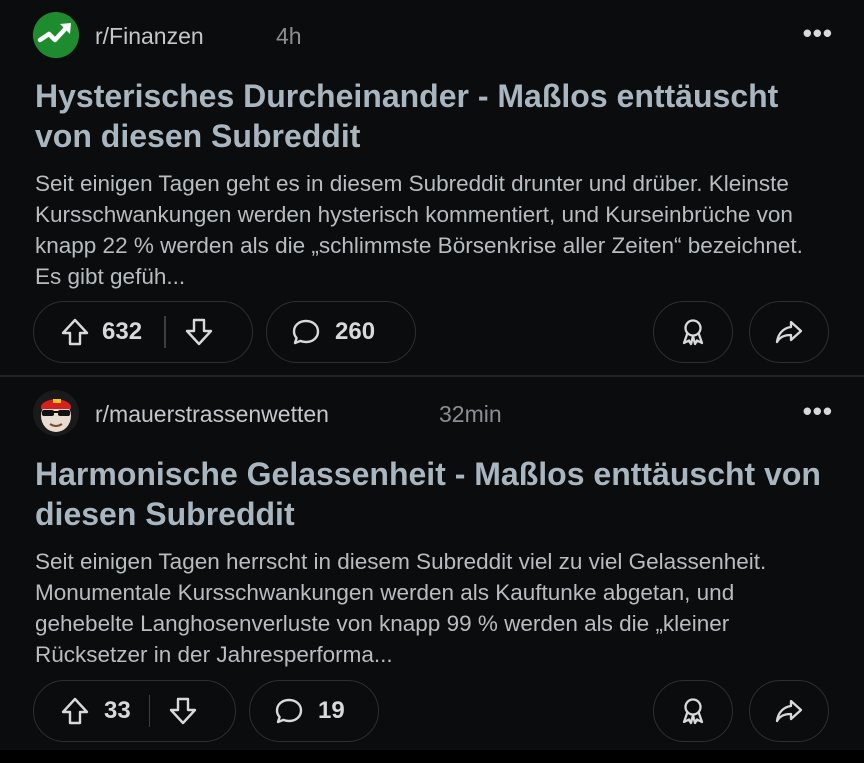  Describe the element at coordinates (122, 331) in the screenshot. I see `upvote-count: 632` at that location.